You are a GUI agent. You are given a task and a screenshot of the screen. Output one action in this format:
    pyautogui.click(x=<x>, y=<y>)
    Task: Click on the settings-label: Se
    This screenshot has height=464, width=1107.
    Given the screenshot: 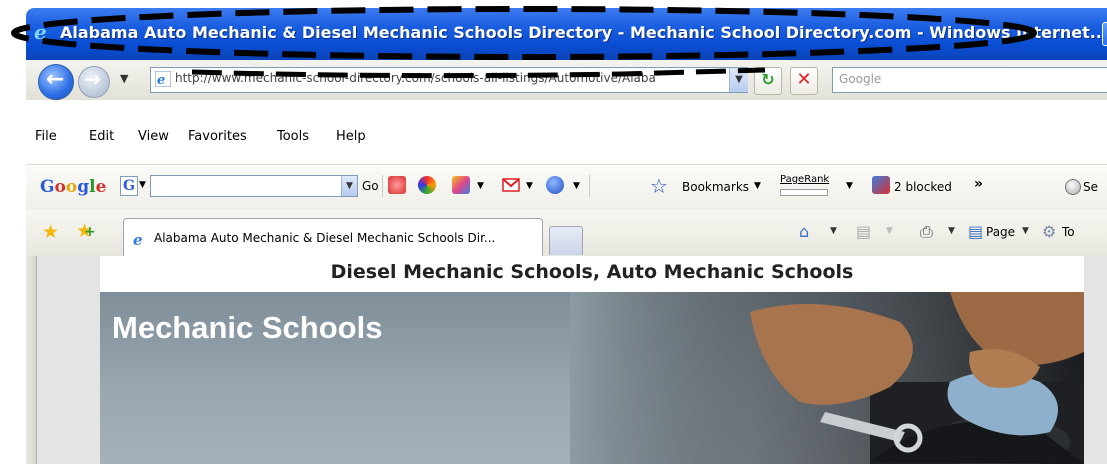 What is the action you would take?
    pyautogui.click(x=1090, y=187)
    